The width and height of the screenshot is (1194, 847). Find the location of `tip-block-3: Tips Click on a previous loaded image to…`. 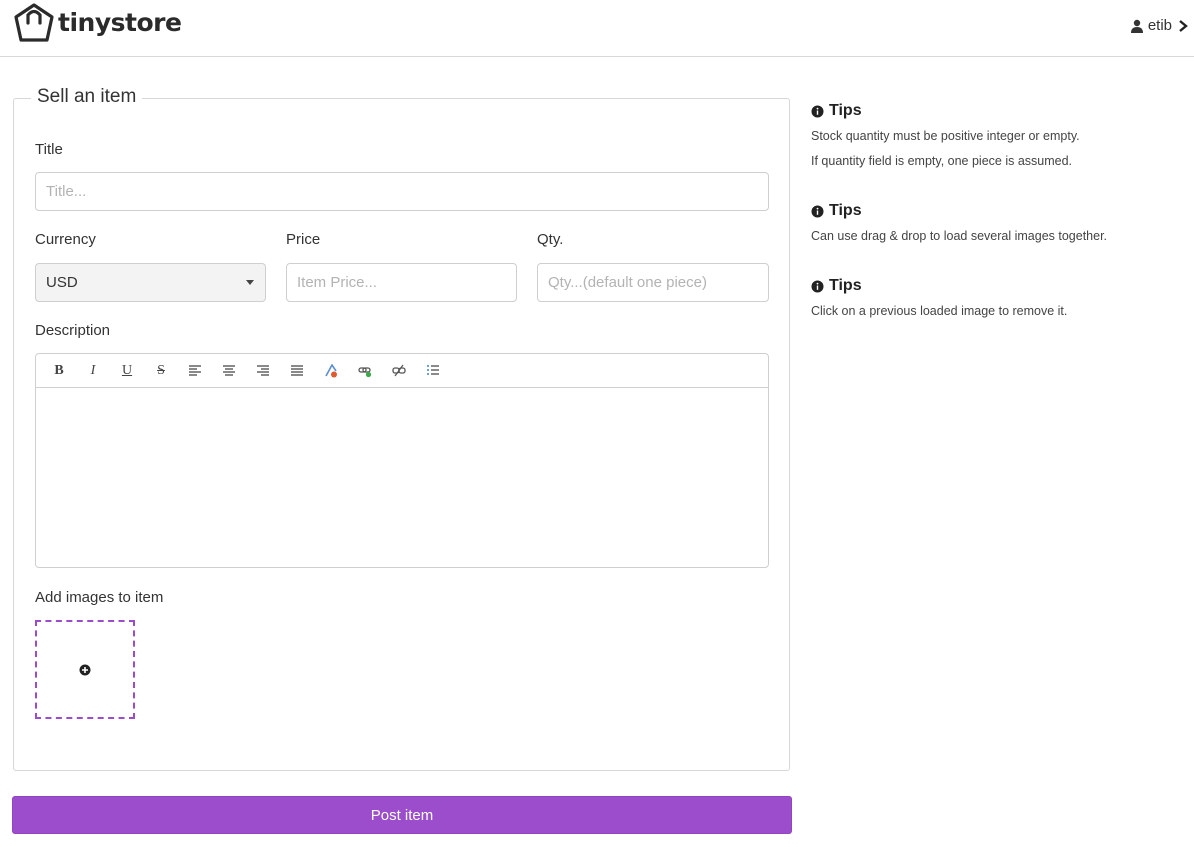

tip-block-3: Tips Click on a previous loaded image to… is located at coordinates (996, 298).